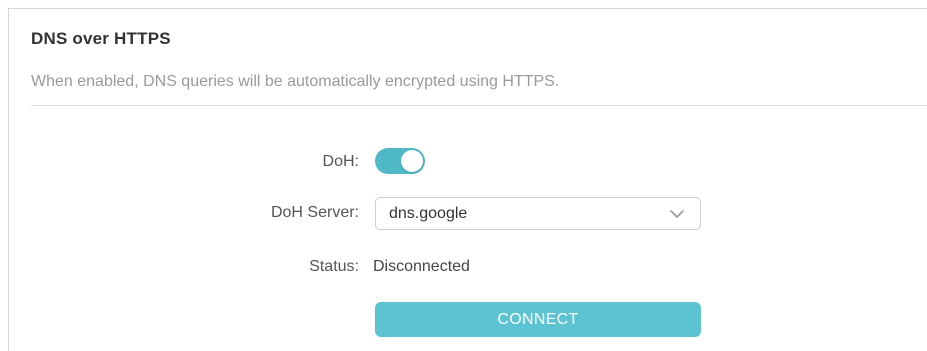 The height and width of the screenshot is (351, 927). What do you see at coordinates (334, 266) in the screenshot?
I see `status-label: Status:` at bounding box center [334, 266].